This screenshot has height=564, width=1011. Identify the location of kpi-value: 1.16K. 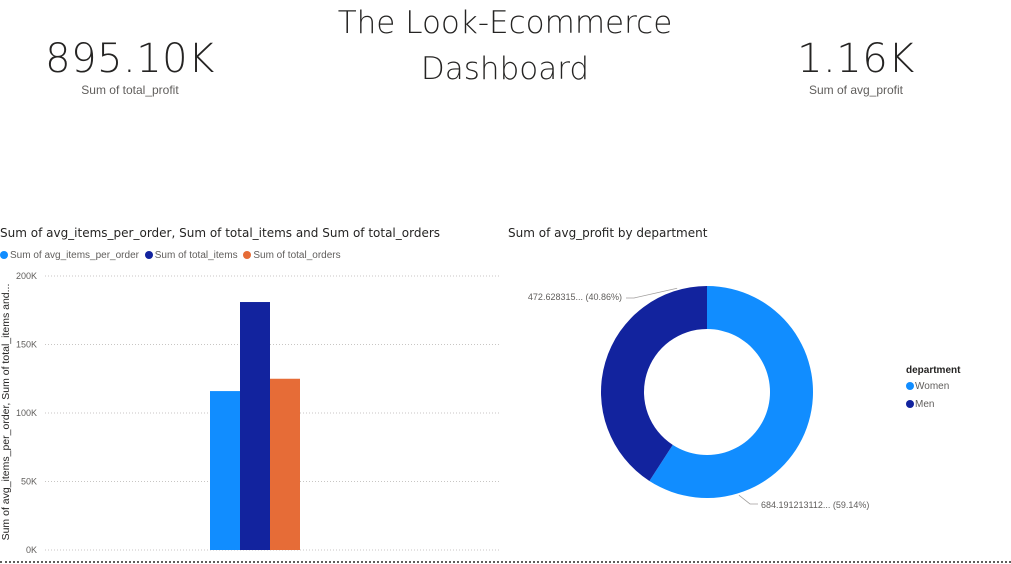
(856, 59).